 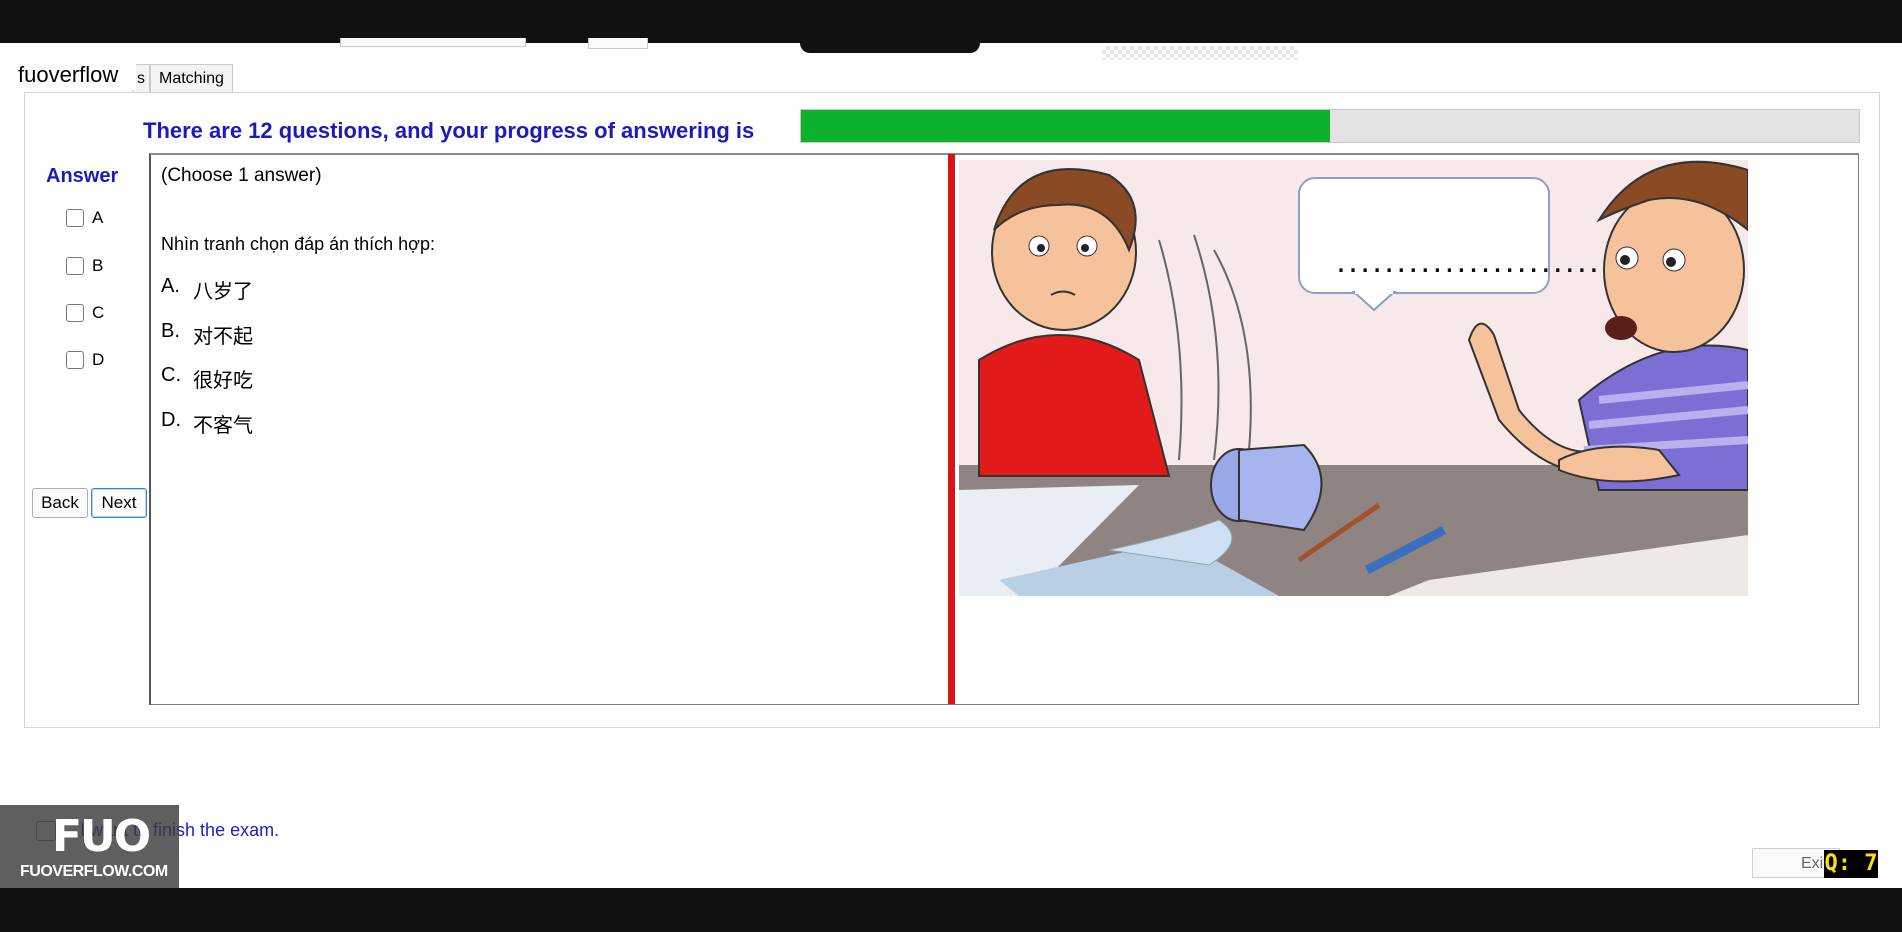 I want to click on option-text: 不客气, so click(x=223, y=426).